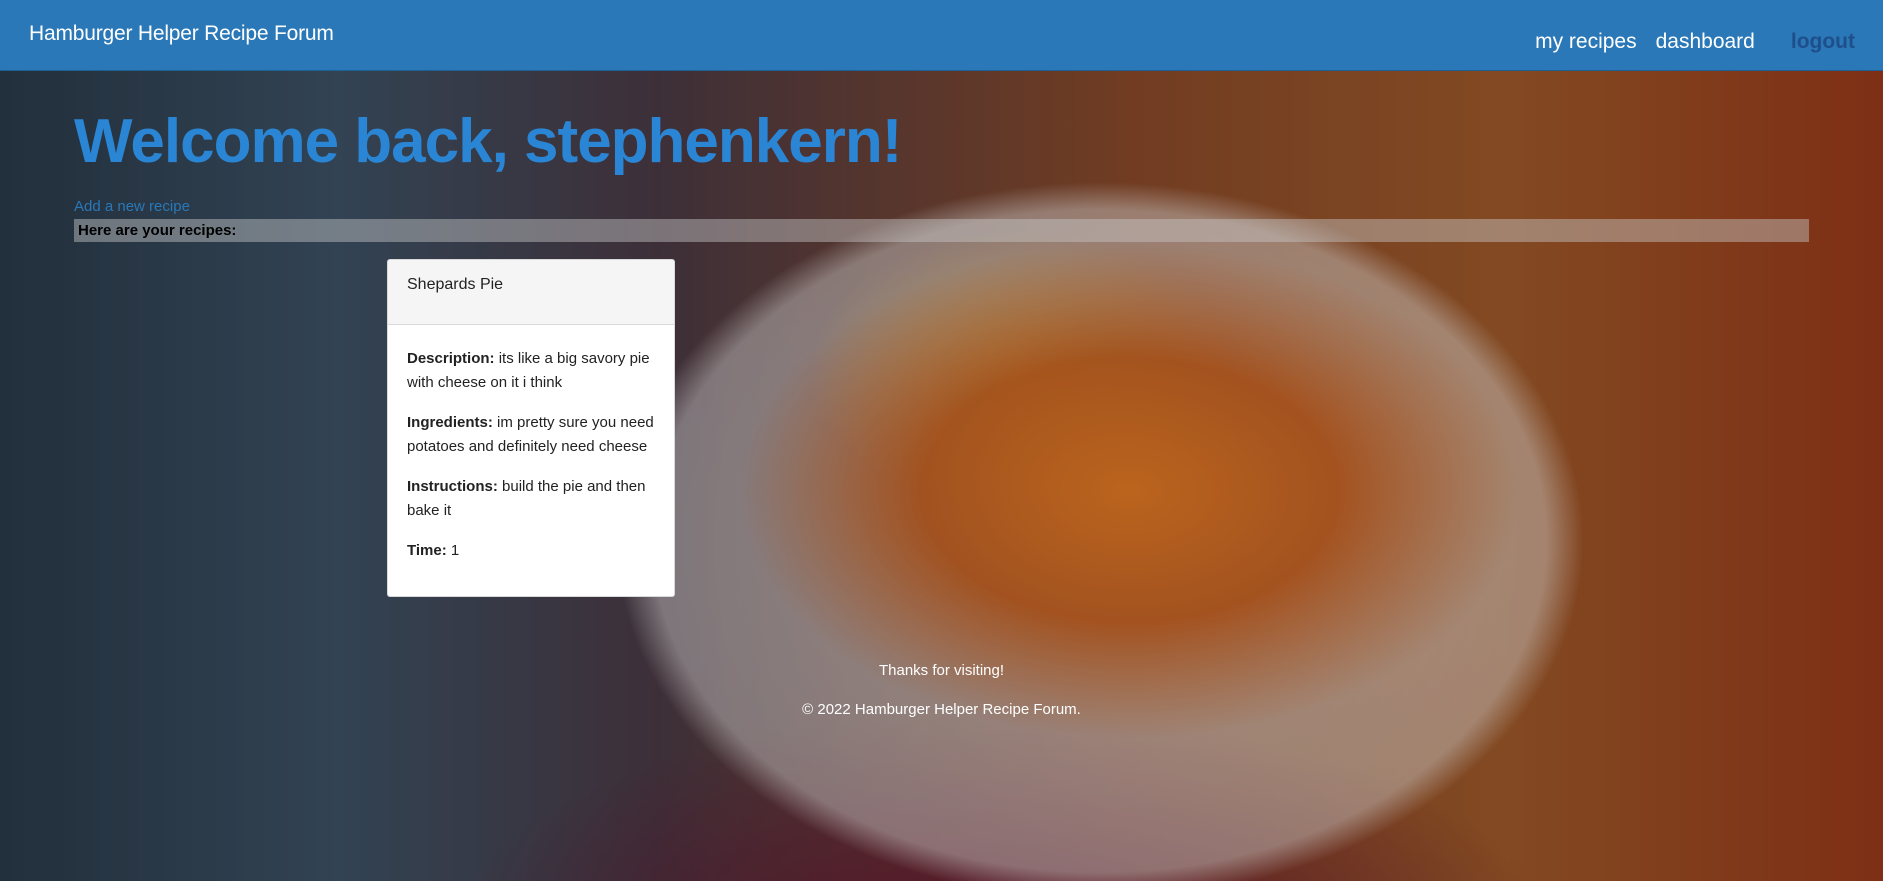 The image size is (1883, 881). What do you see at coordinates (455, 550) in the screenshot?
I see `recipe-time-value: 1` at bounding box center [455, 550].